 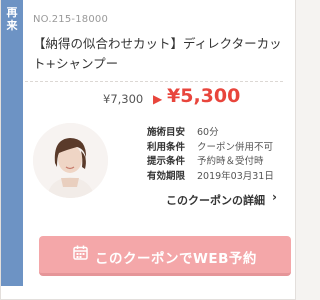 What do you see at coordinates (71, 19) in the screenshot?
I see `coupon-number: NO.215-18000` at bounding box center [71, 19].